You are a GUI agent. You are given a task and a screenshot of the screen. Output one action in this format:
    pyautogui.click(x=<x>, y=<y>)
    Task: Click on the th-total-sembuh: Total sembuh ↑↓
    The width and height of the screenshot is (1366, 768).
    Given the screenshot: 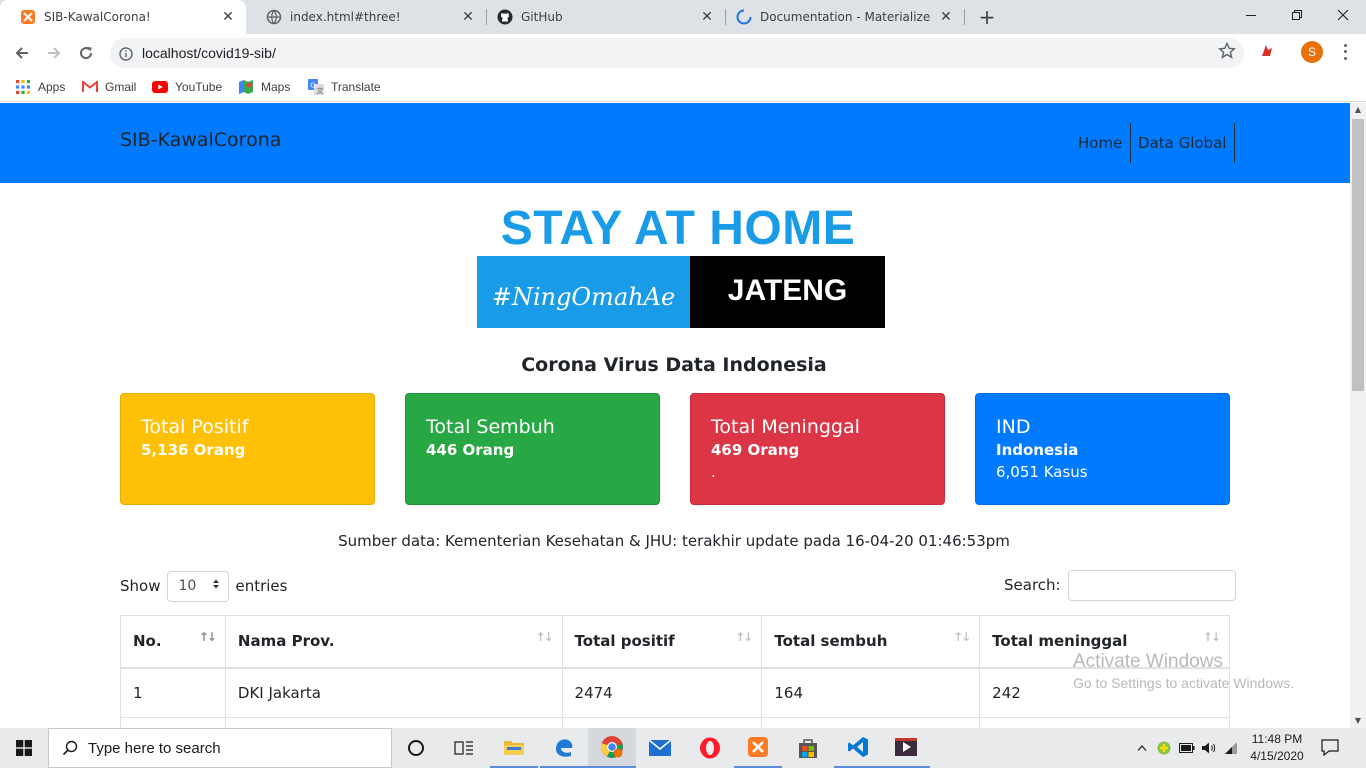 What is the action you would take?
    pyautogui.click(x=871, y=642)
    